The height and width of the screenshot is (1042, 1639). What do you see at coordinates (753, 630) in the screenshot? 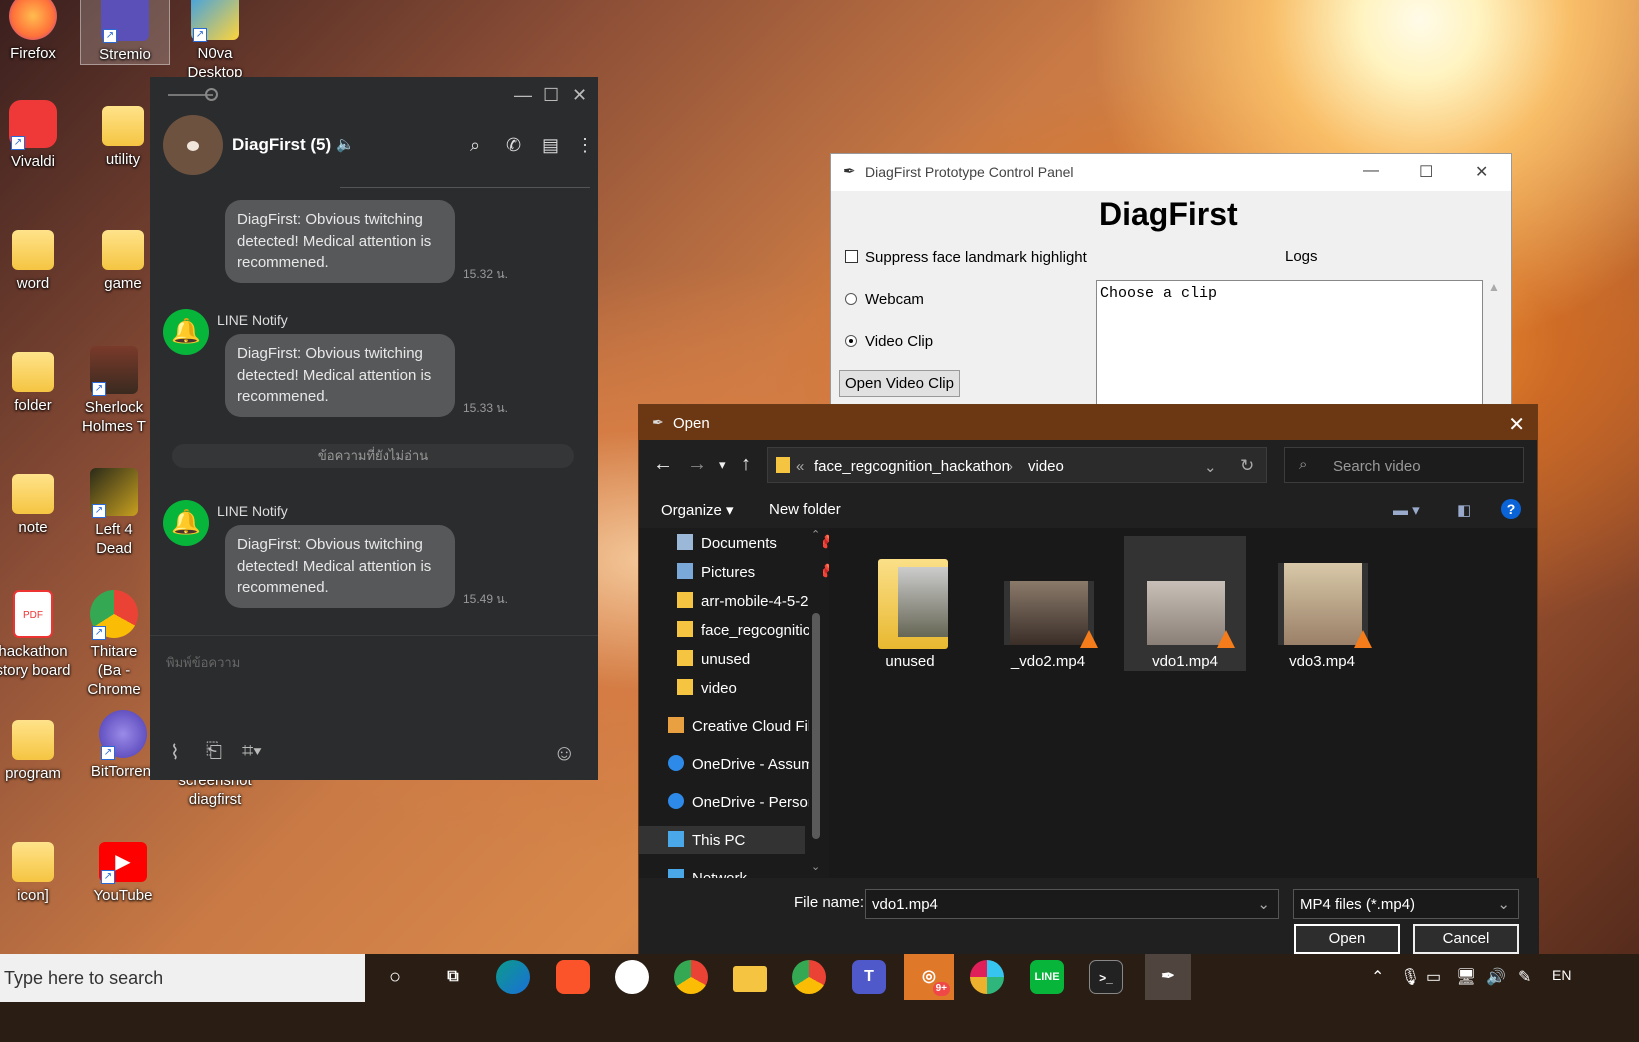
I see `tree-item-face-regcognition: face_regcognitic` at bounding box center [753, 630].